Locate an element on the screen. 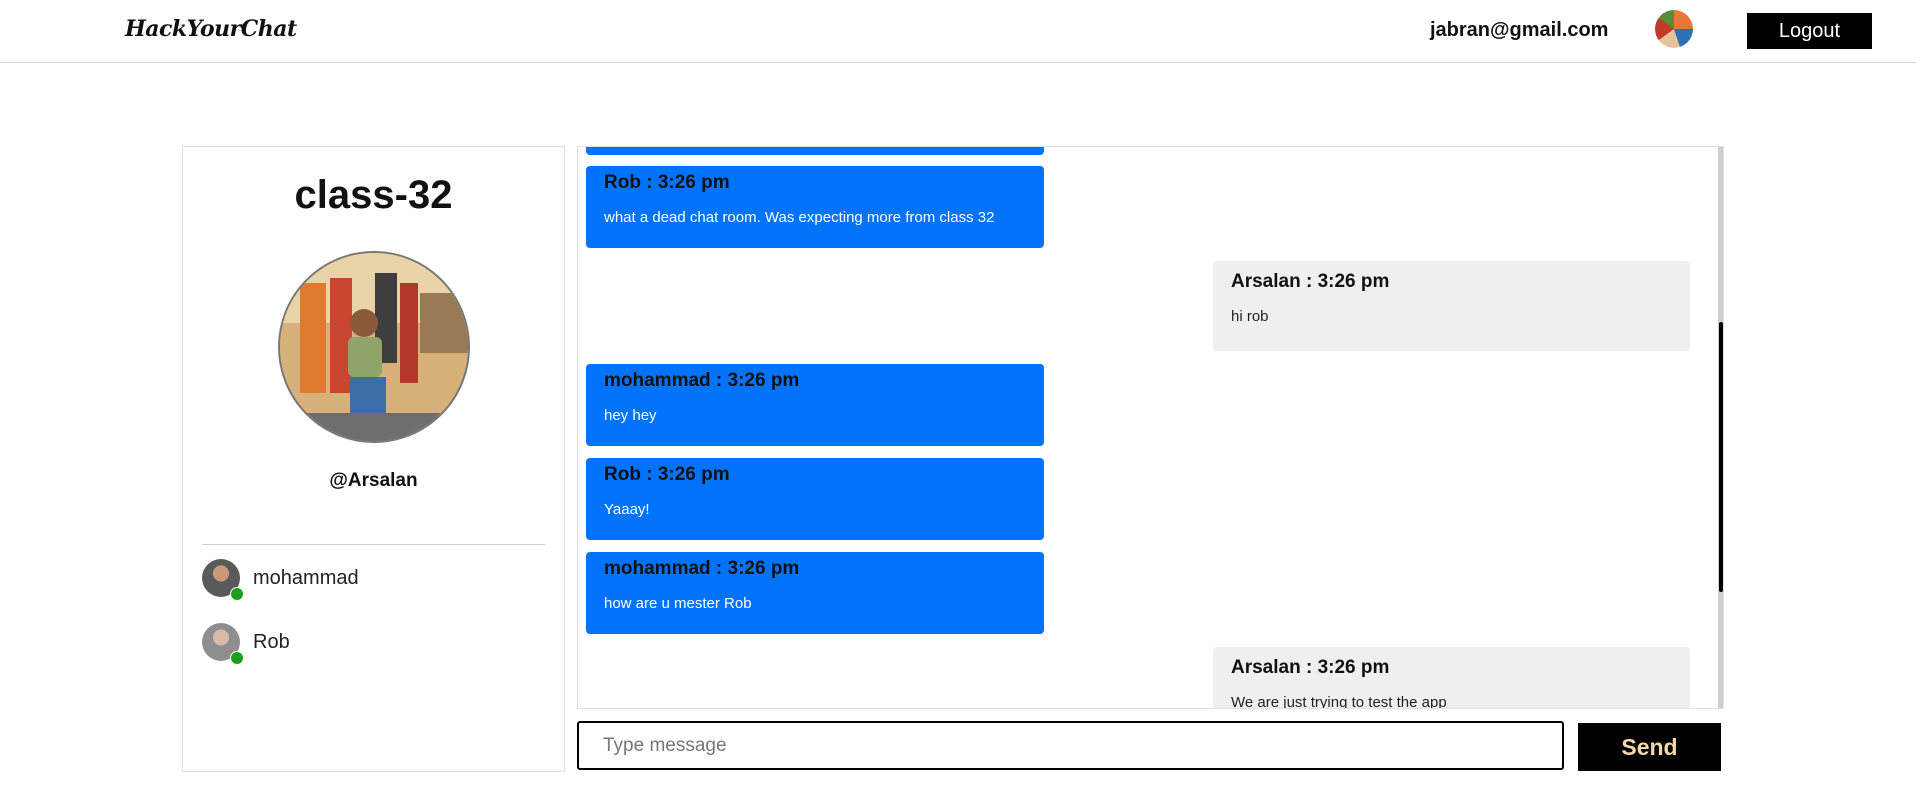 The image size is (1916, 800). members-divider is located at coordinates (373, 544).